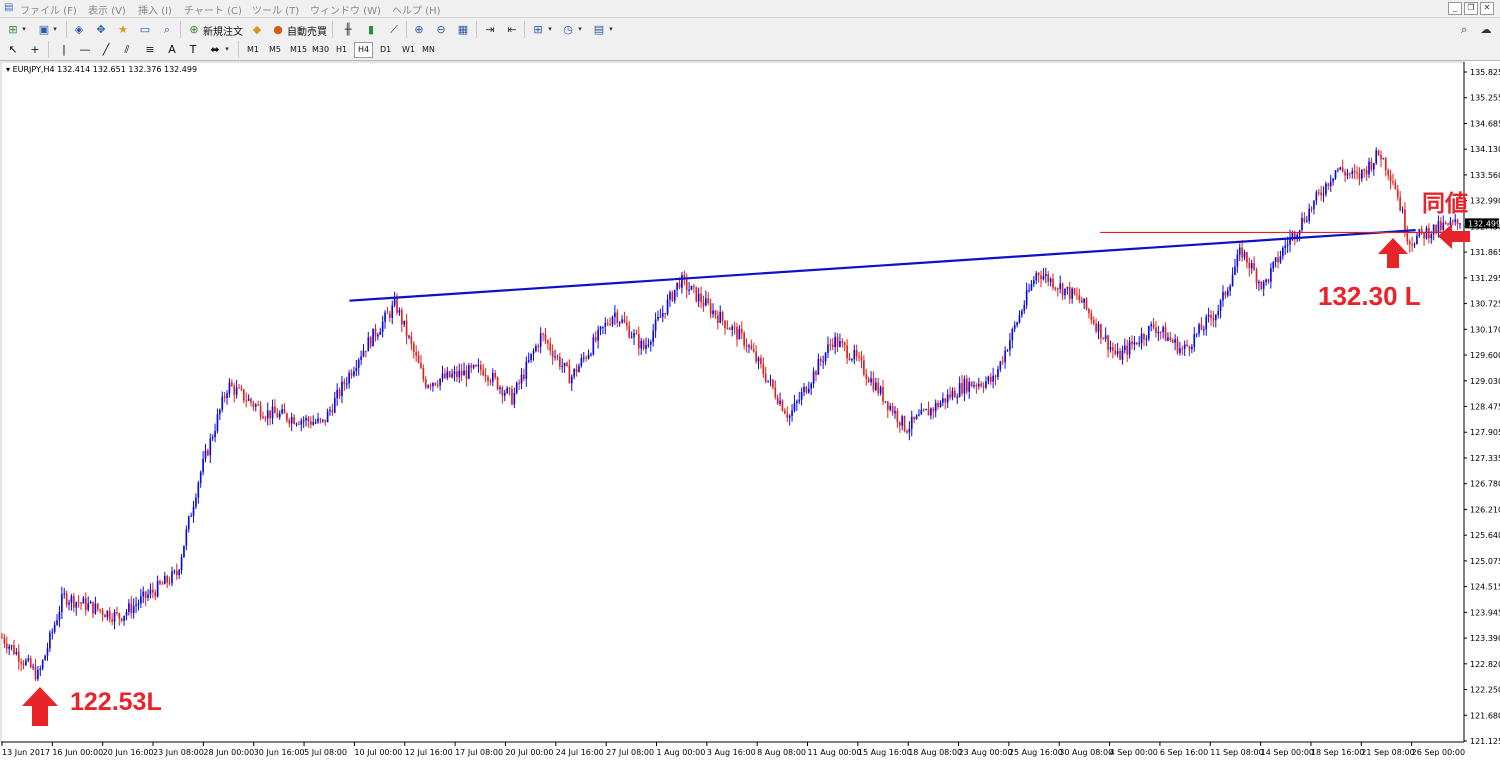 The width and height of the screenshot is (1500, 762). What do you see at coordinates (257, 29) in the screenshot?
I see `metaeditor-icon: ◆` at bounding box center [257, 29].